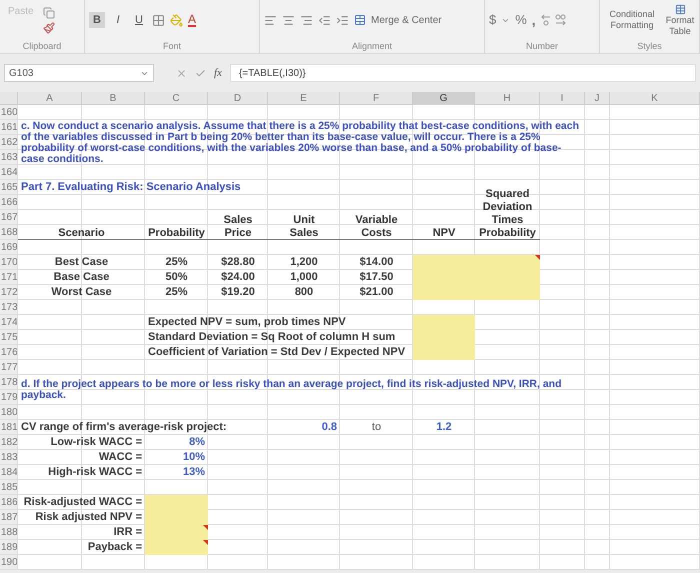 This screenshot has height=573, width=700. I want to click on column-heading: Sales Price, so click(238, 227).